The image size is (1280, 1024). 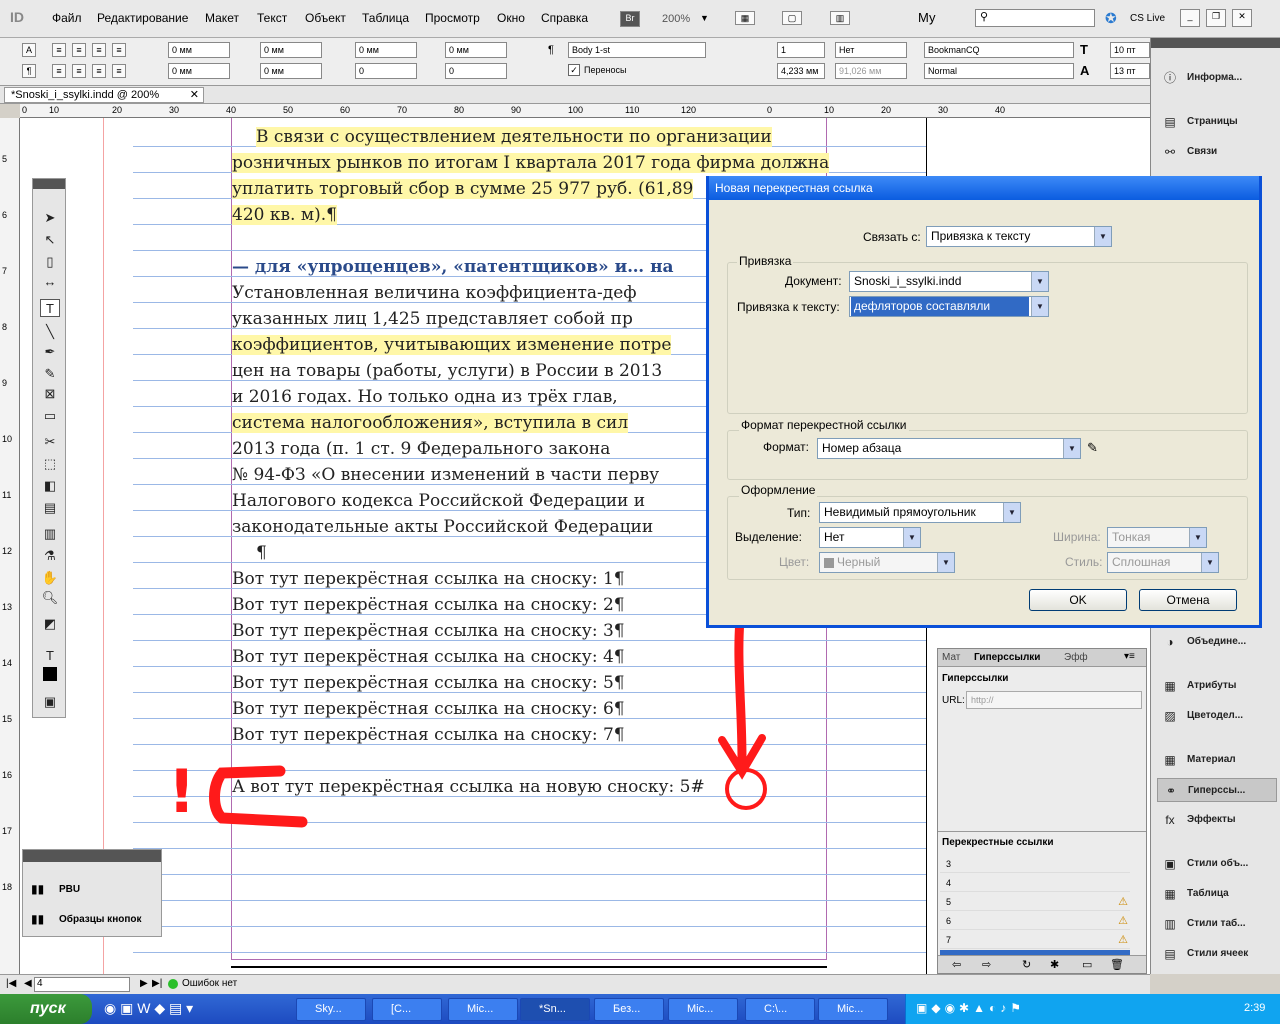 I want to click on dock-header, so click(x=1215, y=43).